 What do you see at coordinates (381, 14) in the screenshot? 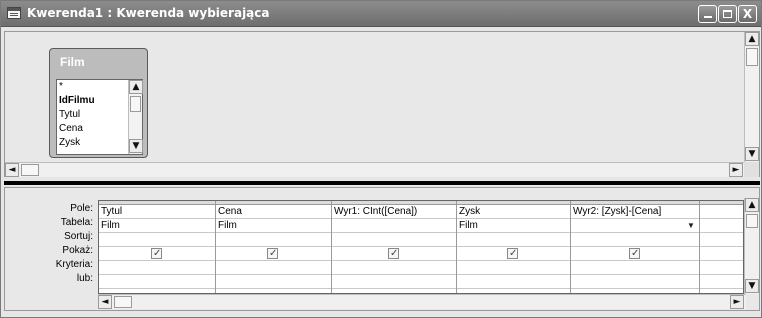
I see `title-bar: Kwerenda1 : Kwerenda wybierająca X` at bounding box center [381, 14].